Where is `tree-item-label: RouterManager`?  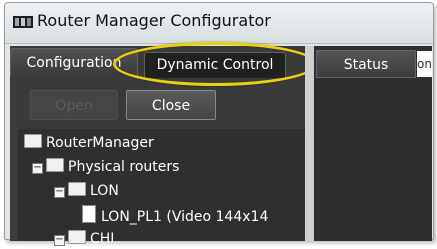 tree-item-label: RouterManager is located at coordinates (100, 143).